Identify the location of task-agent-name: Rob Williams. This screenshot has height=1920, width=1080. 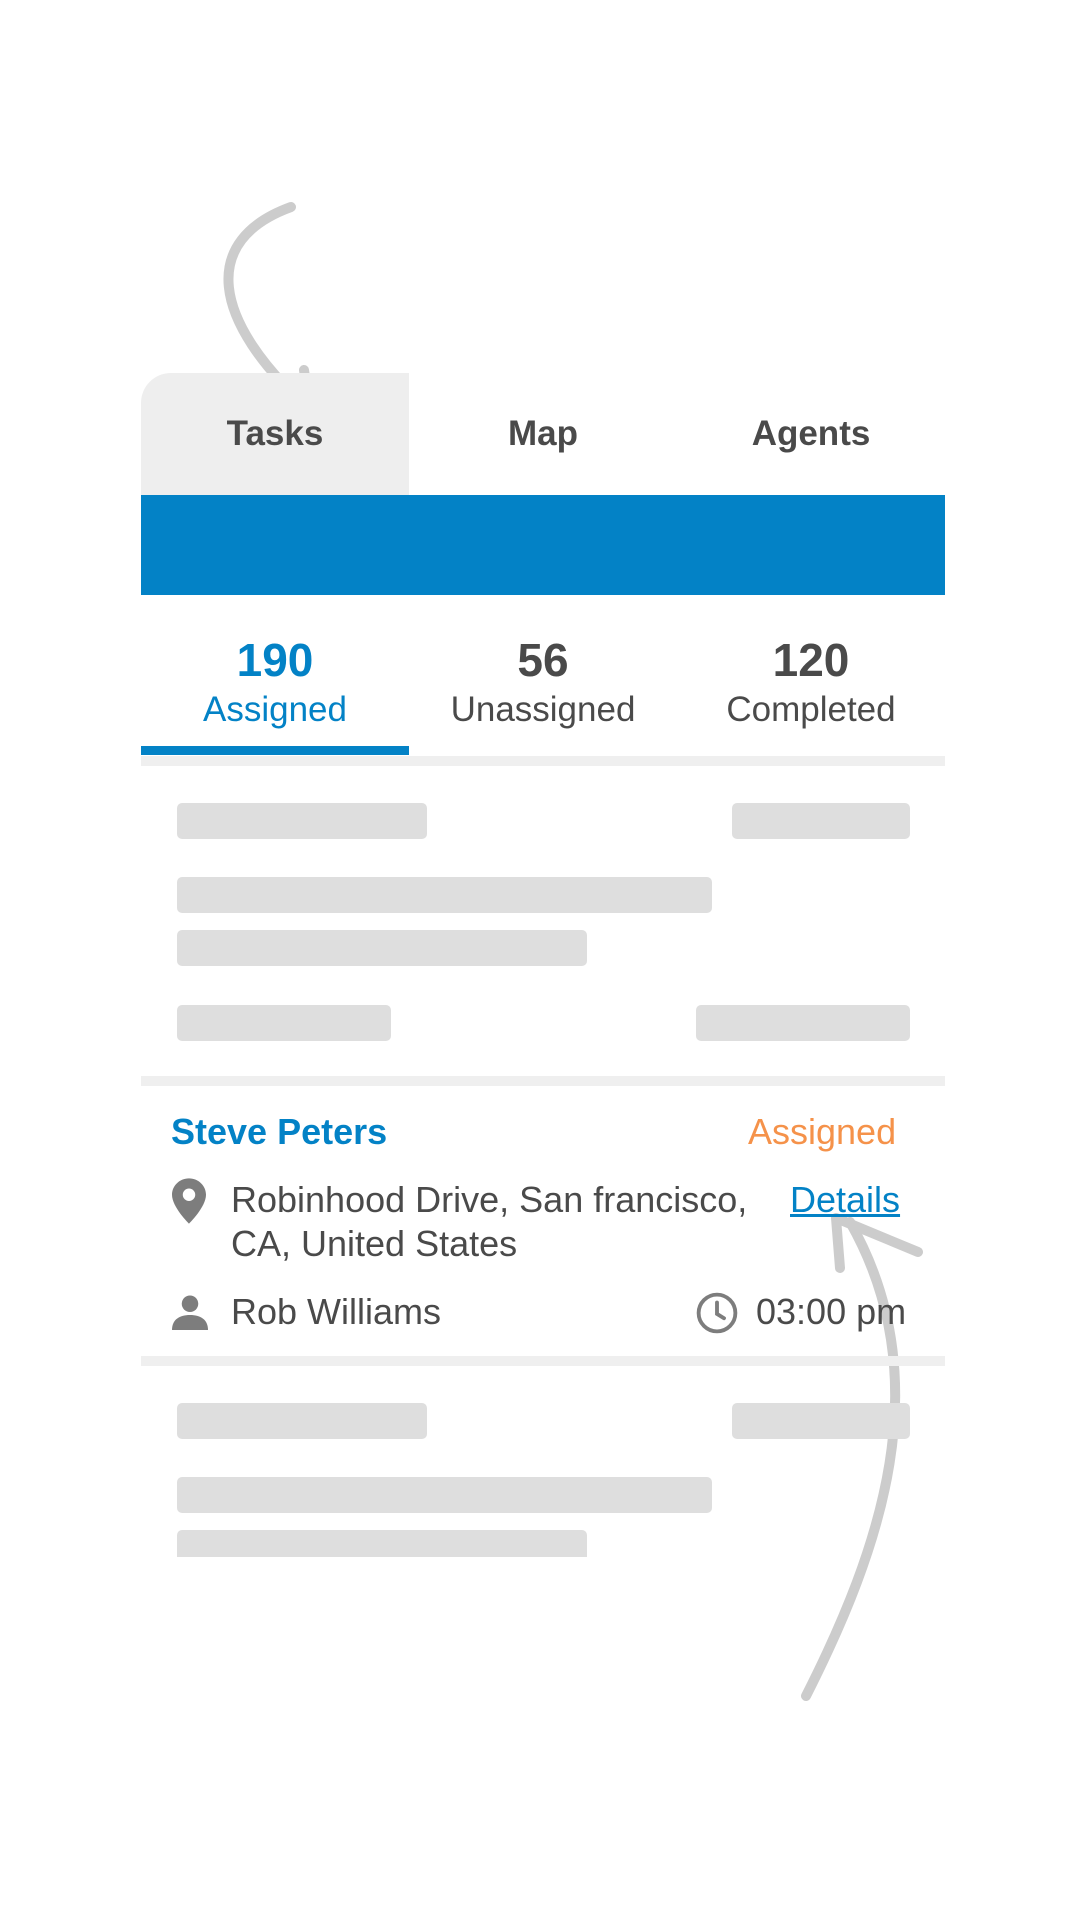
(336, 1311).